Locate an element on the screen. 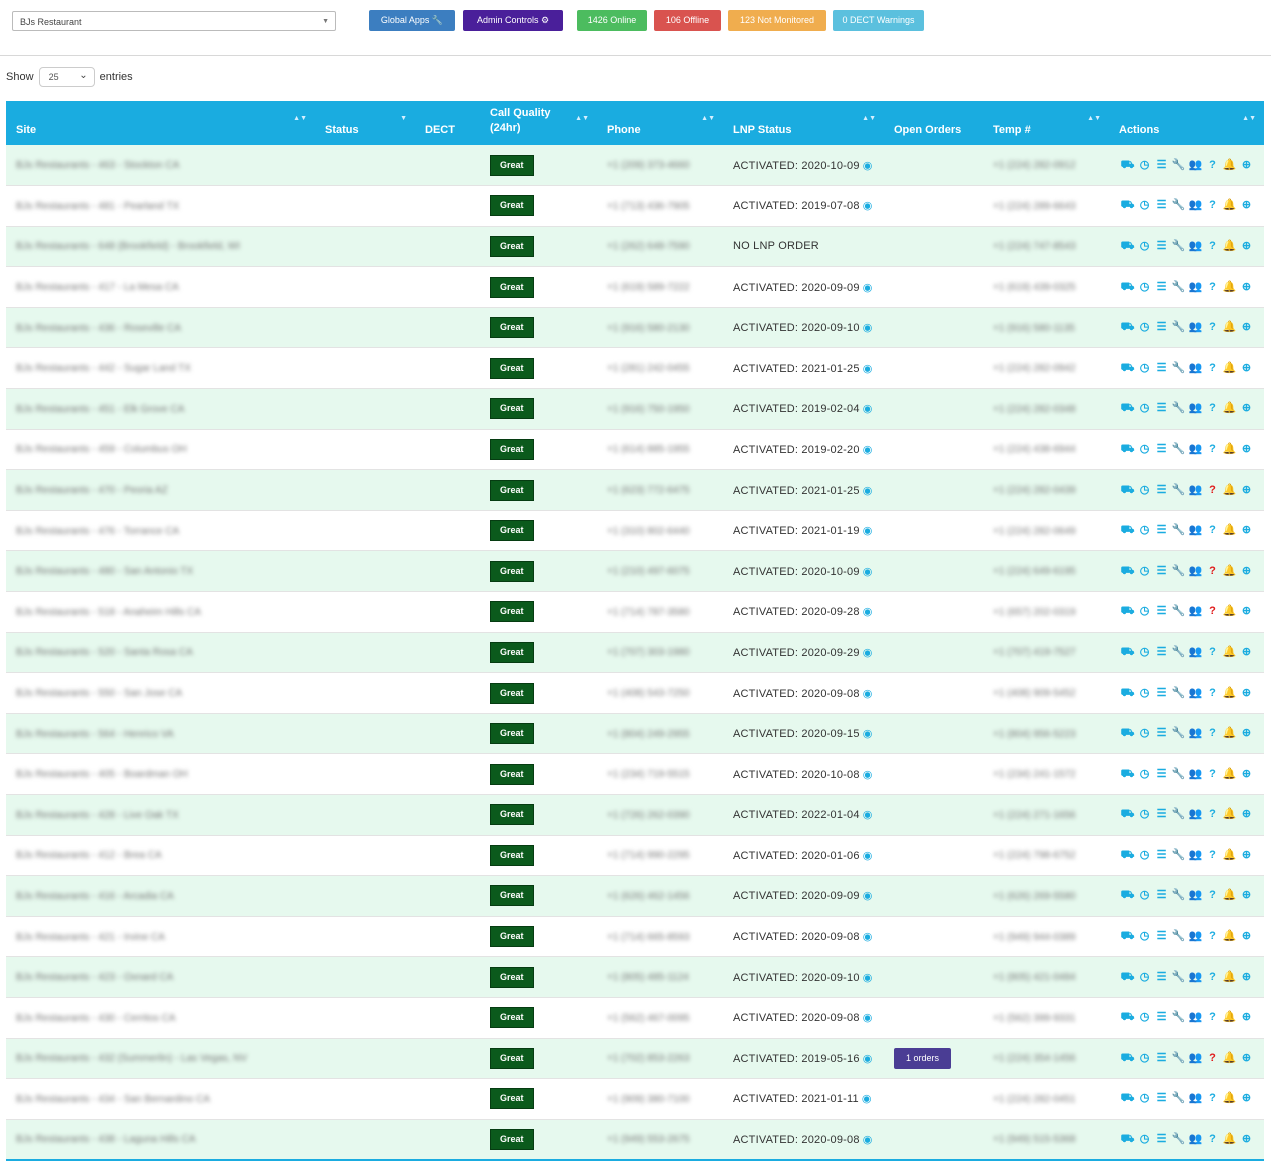 This screenshot has height=1171, width=1271. site-cell: BJs Restaurants - 436 - Roseville CA is located at coordinates (160, 328).